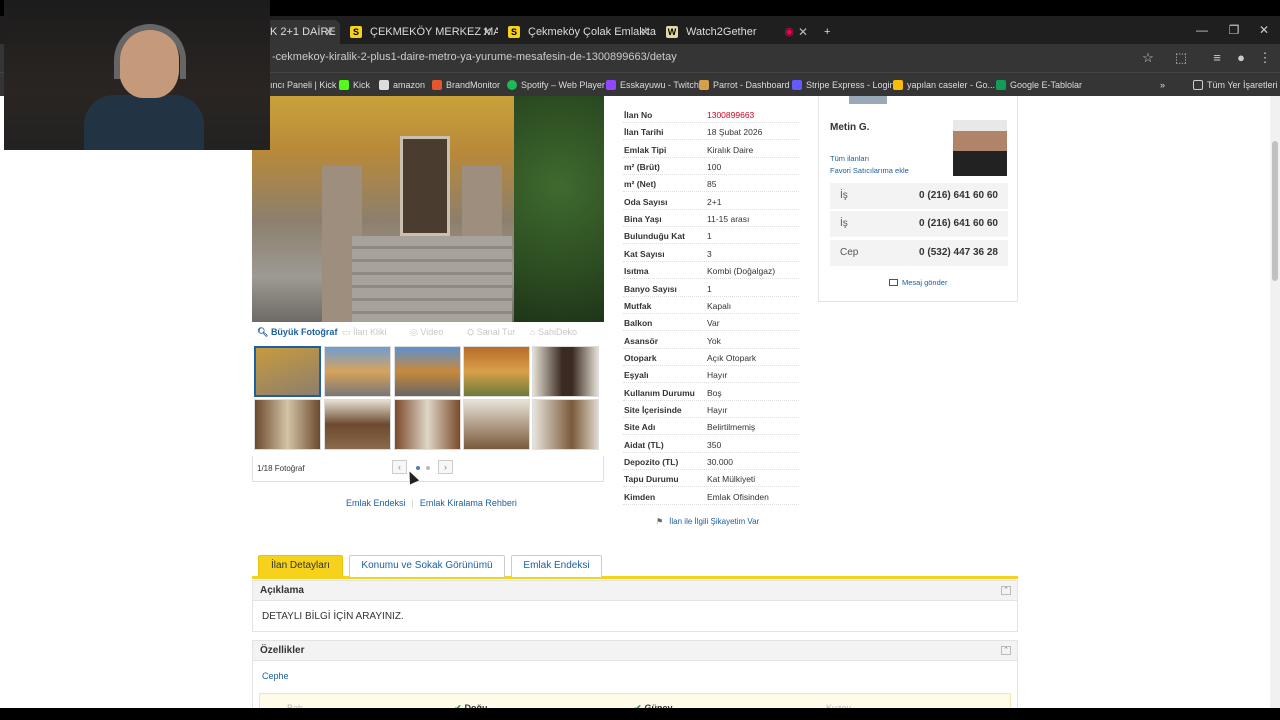  What do you see at coordinates (432, 332) in the screenshot?
I see `tool-label: Video` at bounding box center [432, 332].